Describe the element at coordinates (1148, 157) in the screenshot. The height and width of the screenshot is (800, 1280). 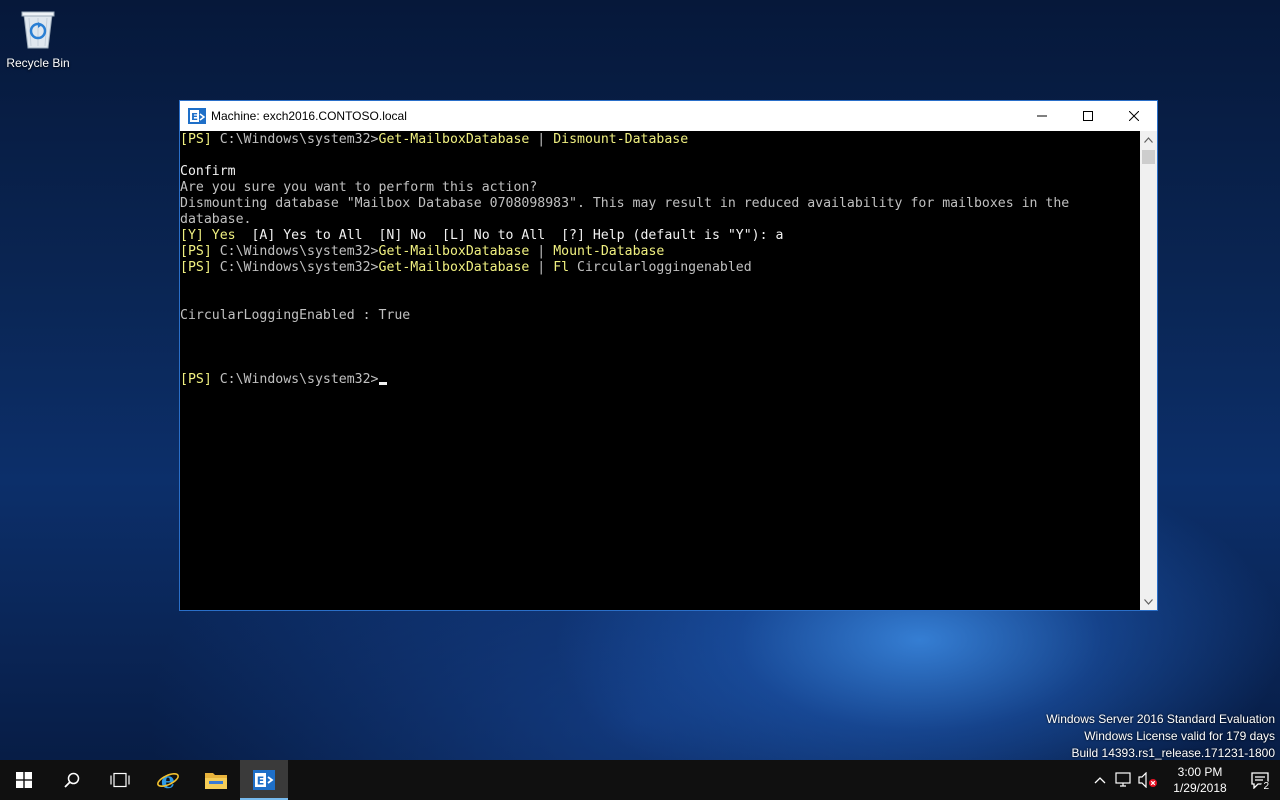
I see `scroll-thumb` at that location.